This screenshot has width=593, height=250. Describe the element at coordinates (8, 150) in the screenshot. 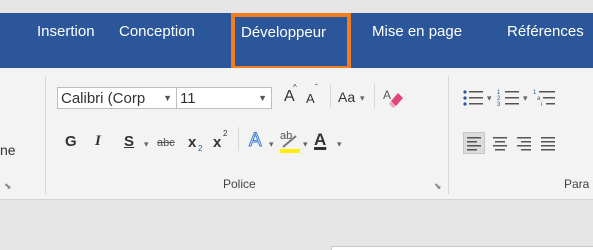

I see `partial-group-label: ne` at that location.